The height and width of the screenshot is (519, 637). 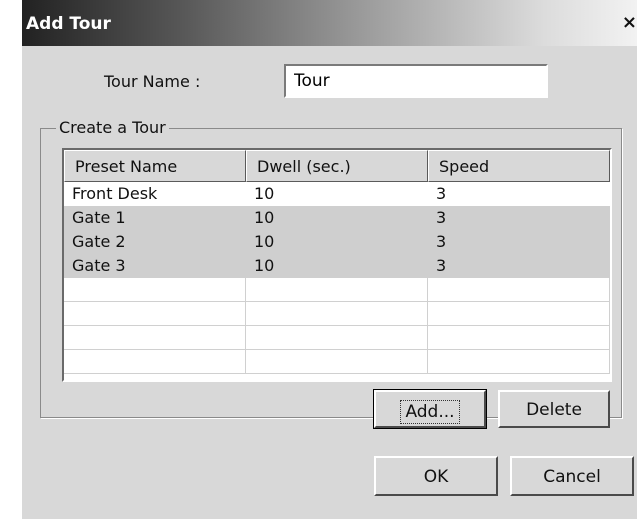 What do you see at coordinates (155, 242) in the screenshot?
I see `cell-preset-name: Gate 2` at bounding box center [155, 242].